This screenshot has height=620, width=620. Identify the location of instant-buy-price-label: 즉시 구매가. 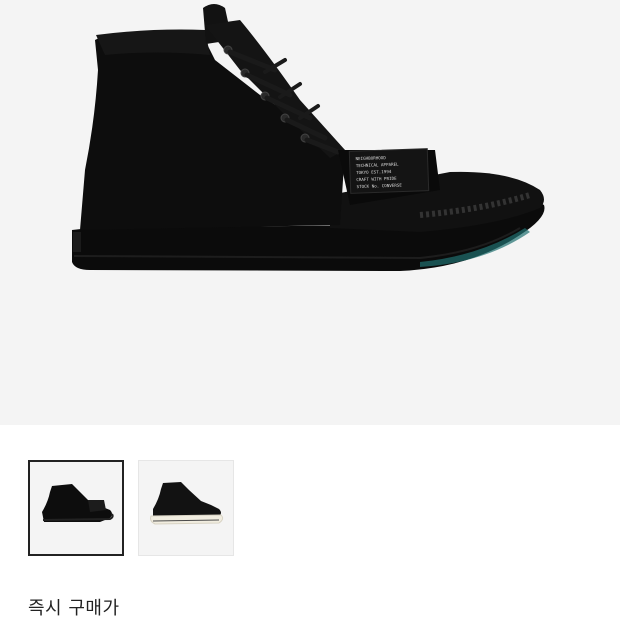
(74, 608).